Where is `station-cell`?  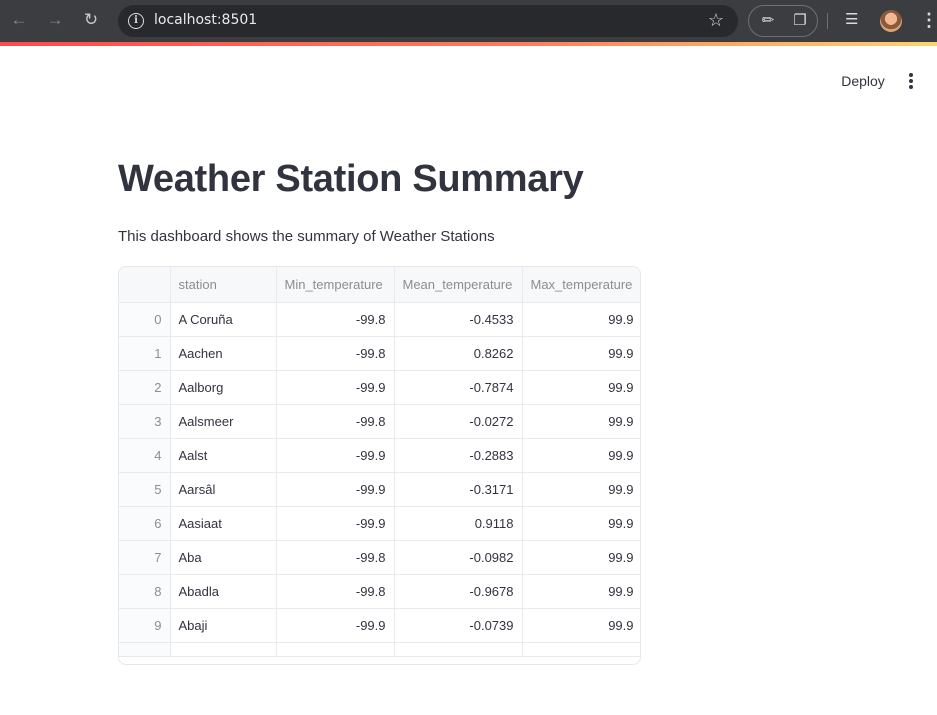 station-cell is located at coordinates (223, 649).